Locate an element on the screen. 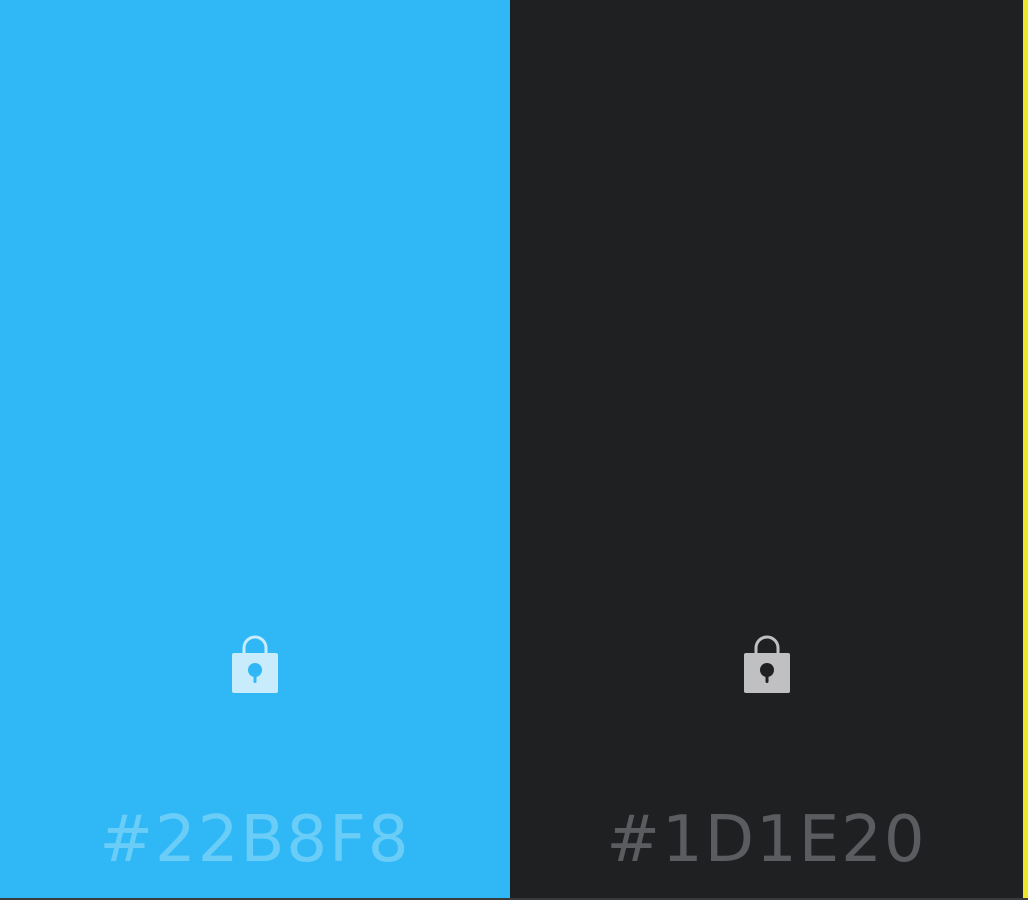 The width and height of the screenshot is (1028, 900). hex-code-label: #22B8F8 is located at coordinates (255, 840).